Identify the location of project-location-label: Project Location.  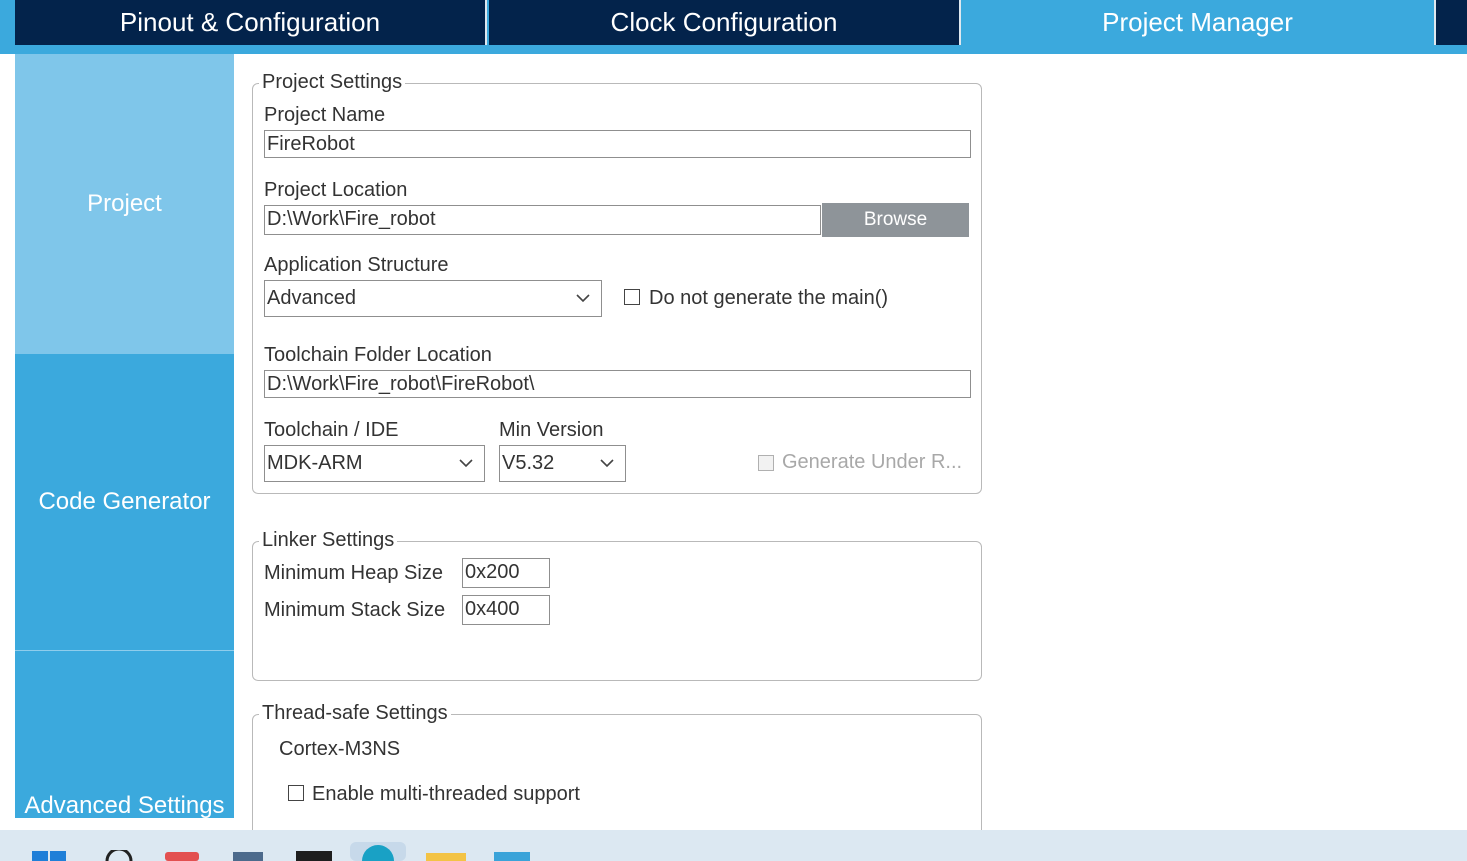
(336, 190).